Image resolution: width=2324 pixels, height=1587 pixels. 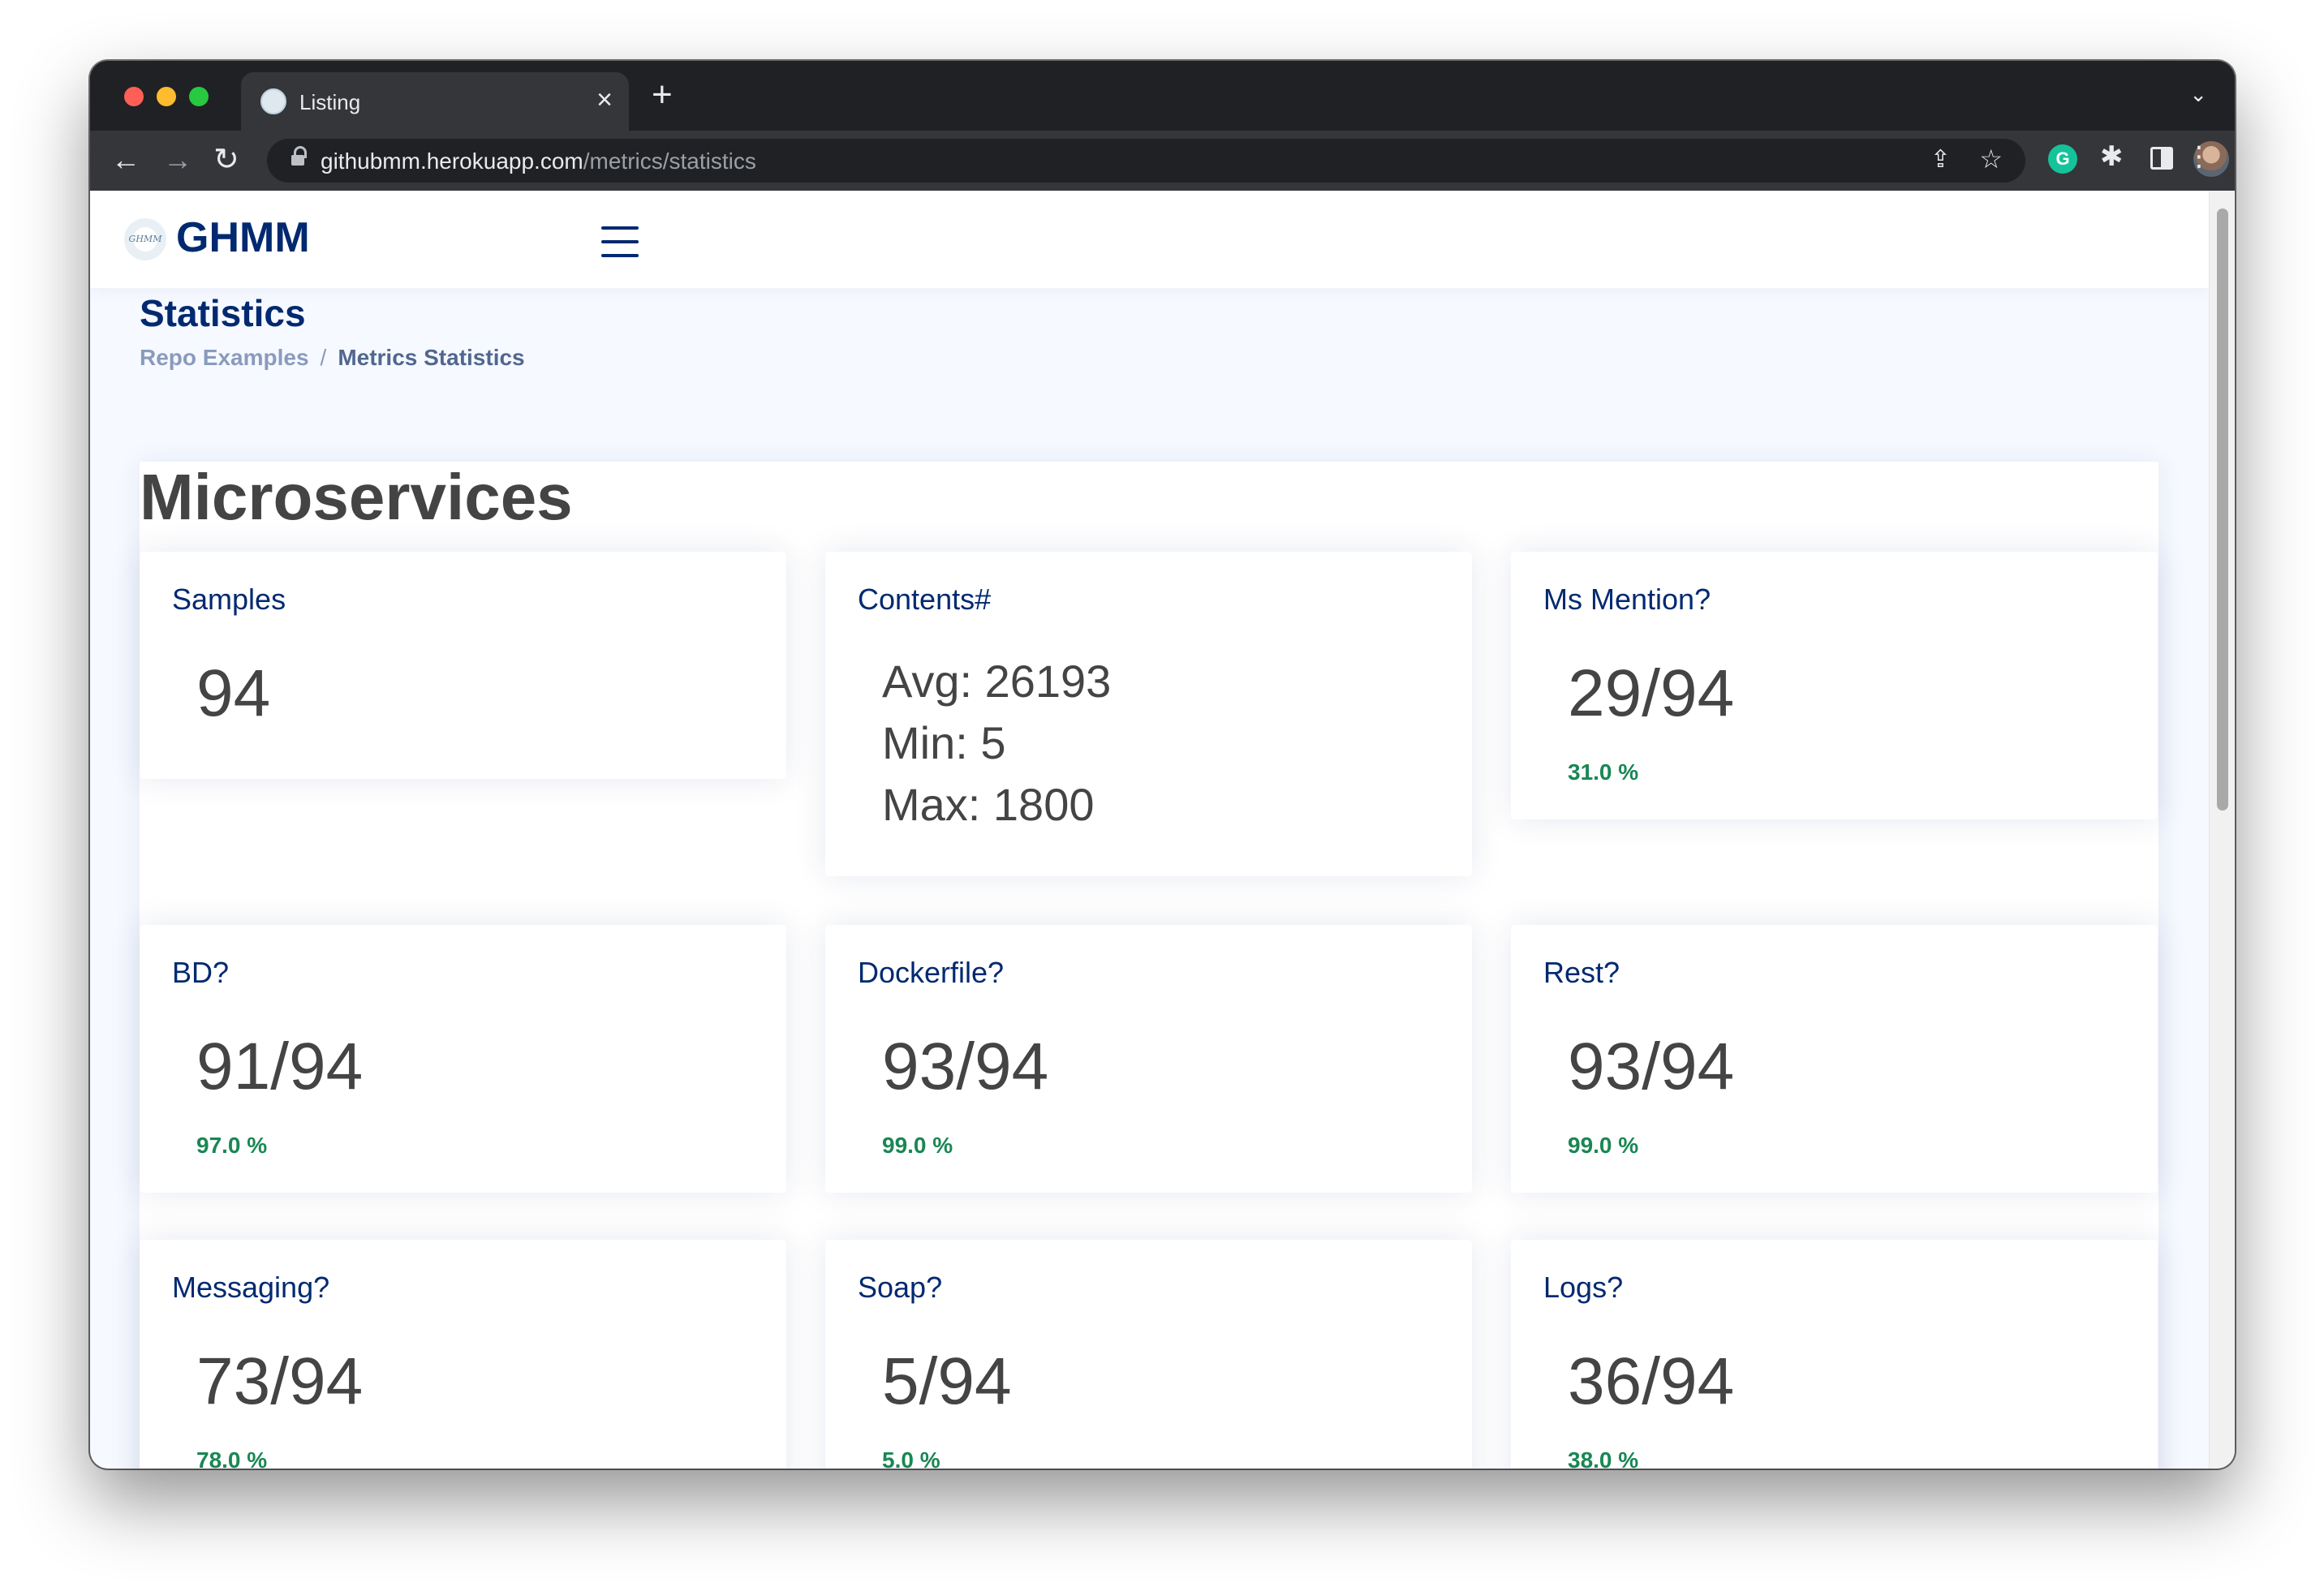 What do you see at coordinates (232, 1458) in the screenshot?
I see `card-percentage: 78.0 %` at bounding box center [232, 1458].